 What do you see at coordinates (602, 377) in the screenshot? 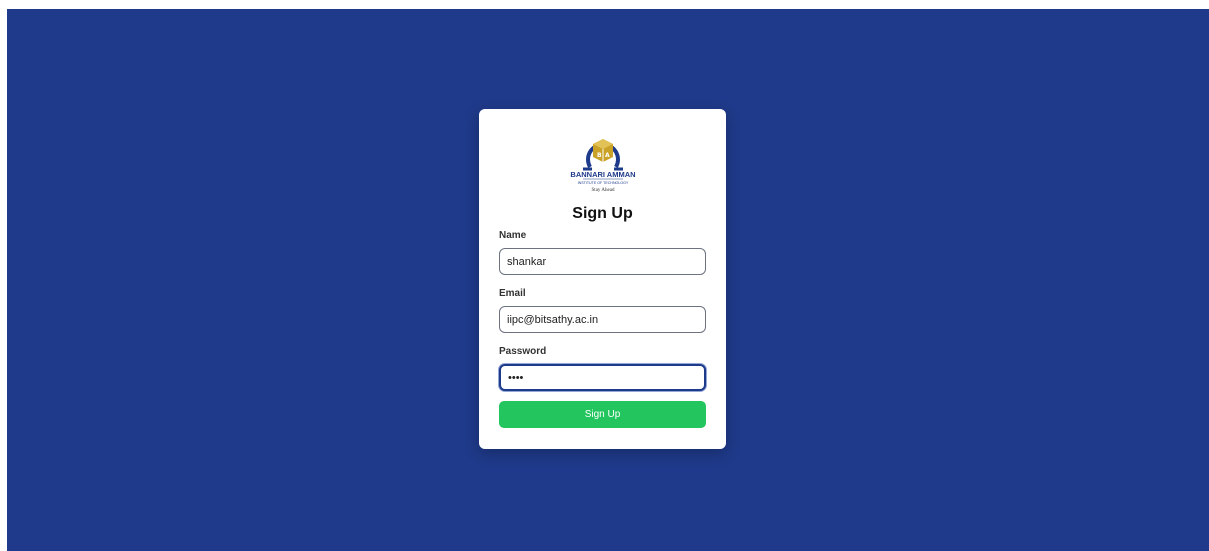
I see `password-input` at bounding box center [602, 377].